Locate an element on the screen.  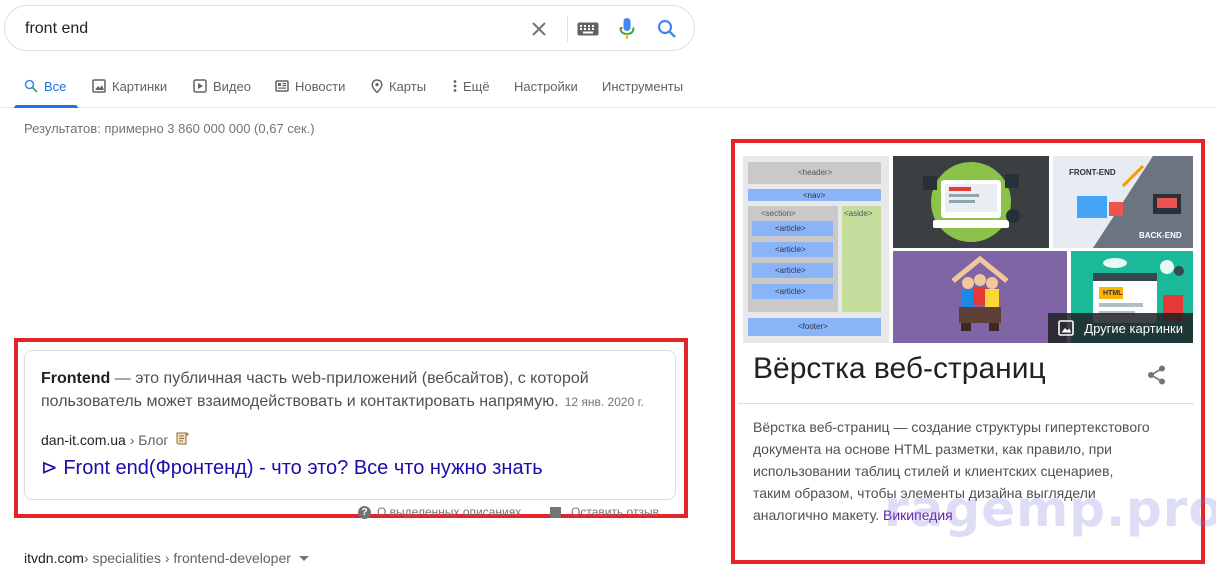
frontend-label: FRONT-END is located at coordinates (1092, 172).